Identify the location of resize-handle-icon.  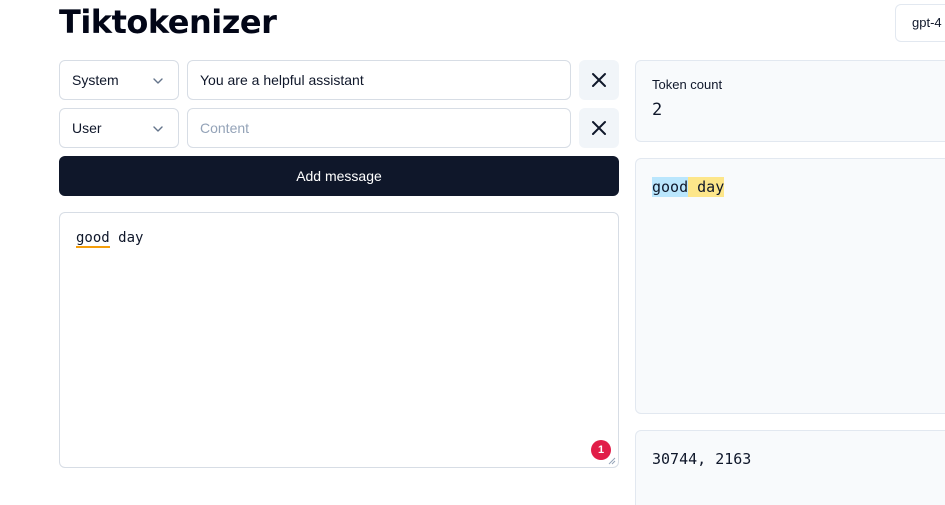
(612, 461).